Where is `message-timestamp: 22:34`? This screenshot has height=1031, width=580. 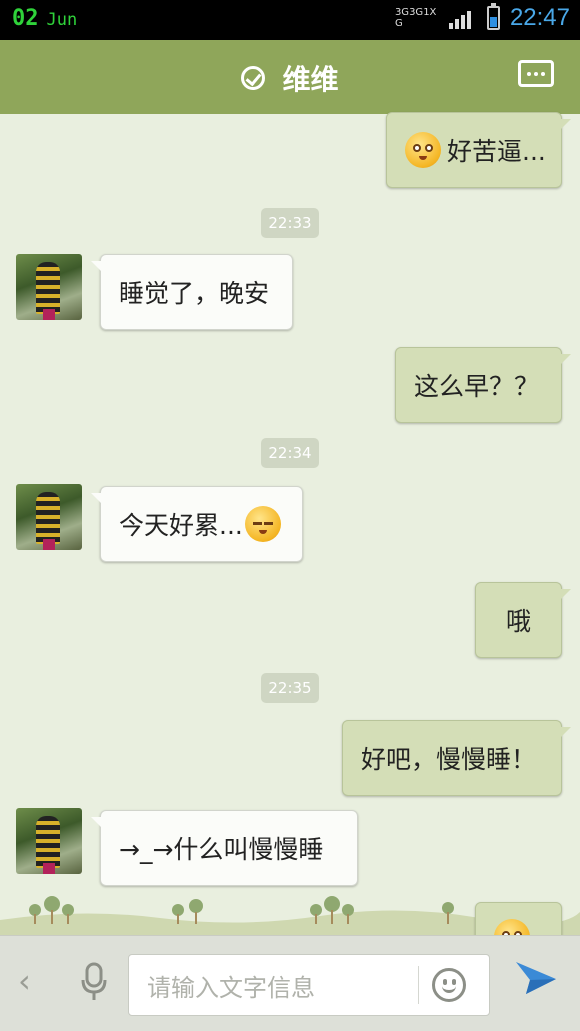 message-timestamp: 22:34 is located at coordinates (290, 453).